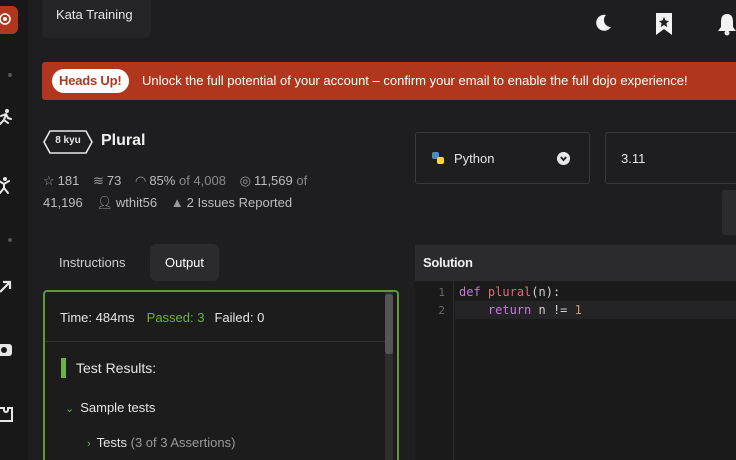 This screenshot has width=736, height=460. What do you see at coordinates (92, 262) in the screenshot?
I see `tab-instructions: Instructions` at bounding box center [92, 262].